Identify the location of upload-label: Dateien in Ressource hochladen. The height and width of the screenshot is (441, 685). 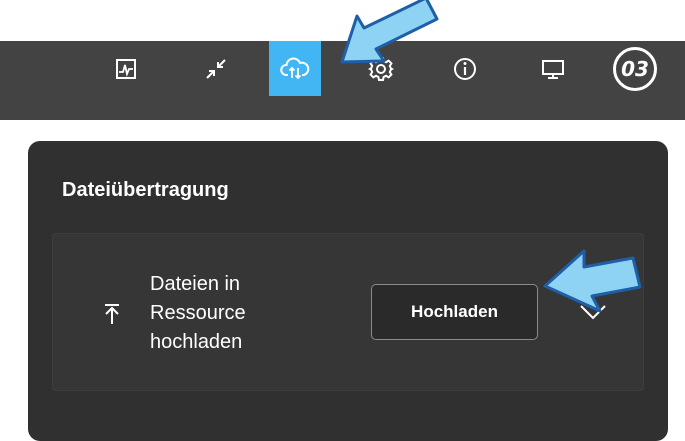
(198, 313).